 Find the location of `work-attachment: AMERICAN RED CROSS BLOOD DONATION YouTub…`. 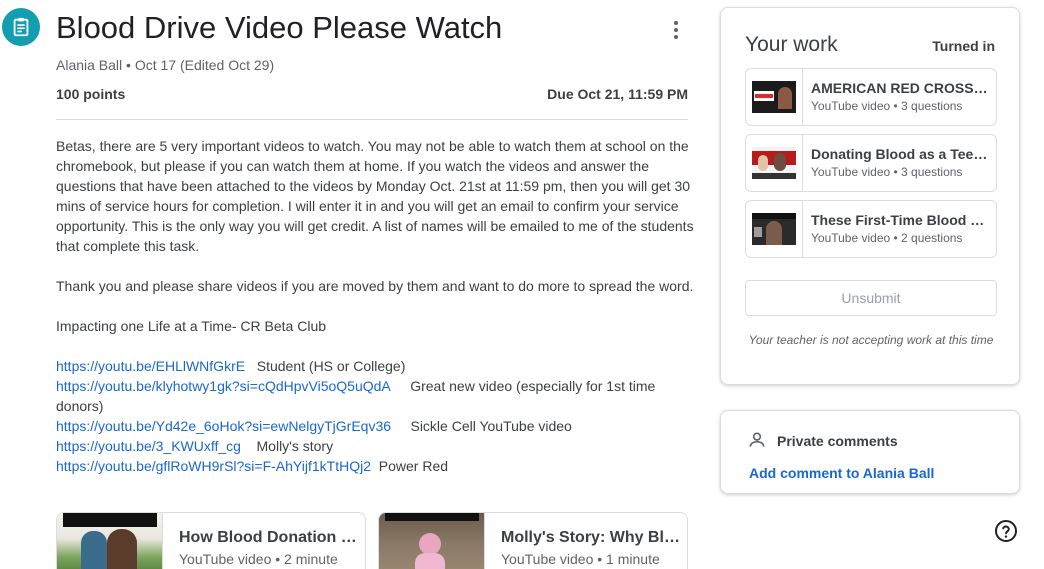

work-attachment: AMERICAN RED CROSS BLOOD DONATION YouTub… is located at coordinates (871, 97).